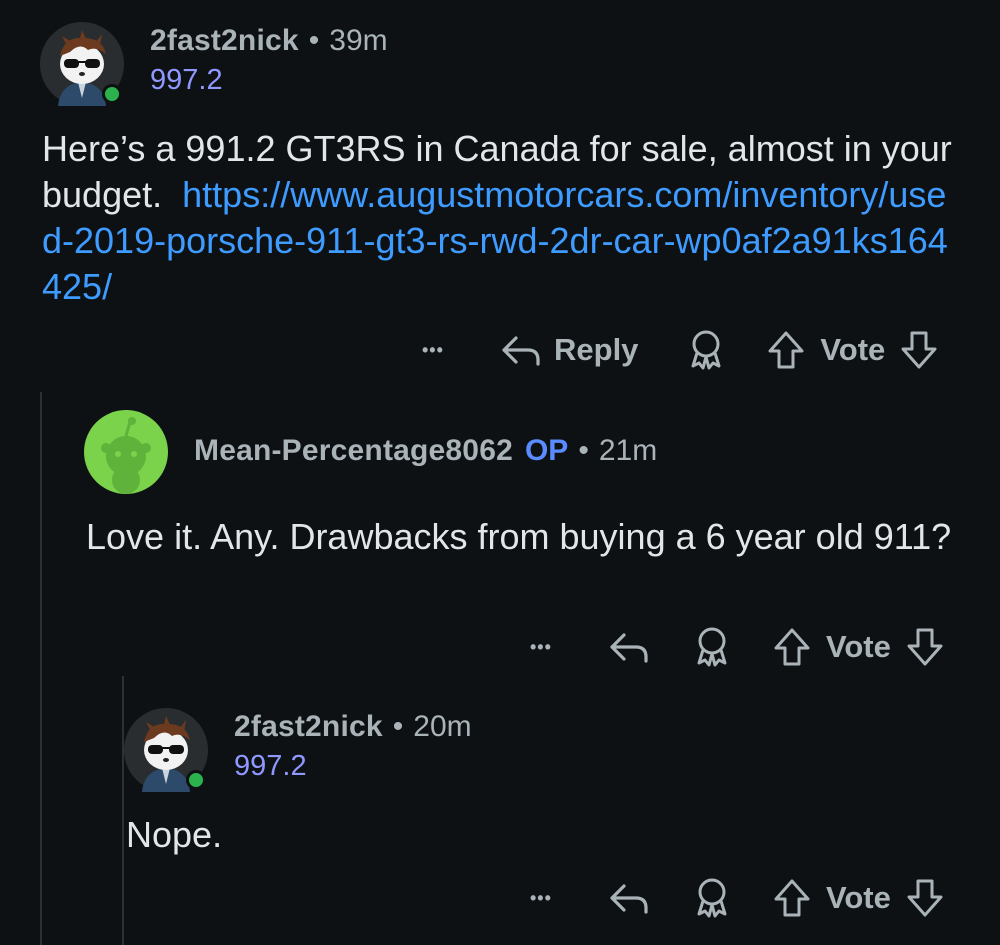 The width and height of the screenshot is (1000, 945). What do you see at coordinates (628, 450) in the screenshot?
I see `comment-time: 21m` at bounding box center [628, 450].